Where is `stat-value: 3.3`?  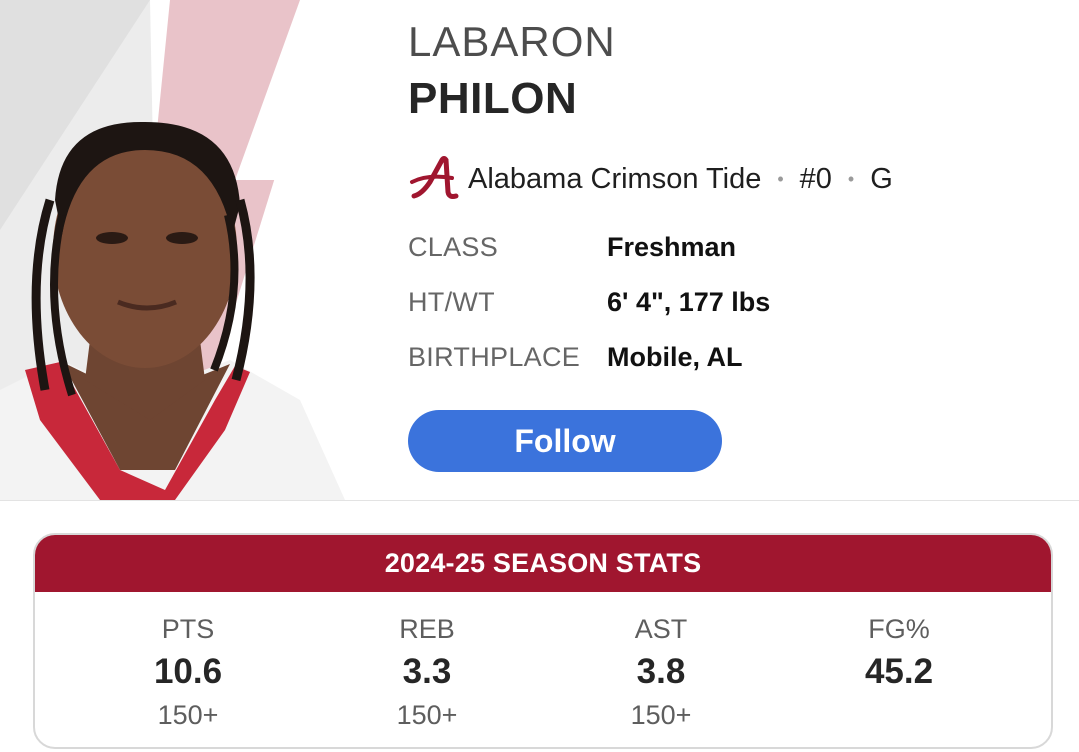 stat-value: 3.3 is located at coordinates (427, 671).